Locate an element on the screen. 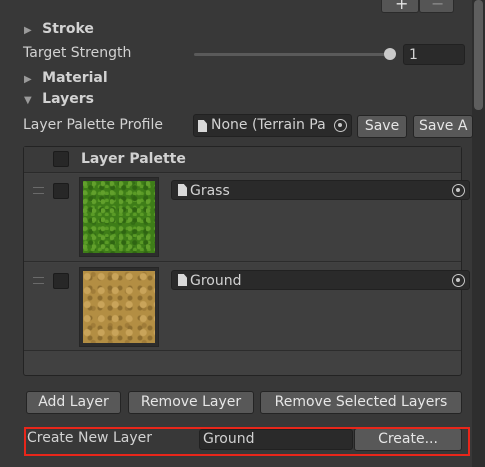  stroke-foldout: ▶ Stroke is located at coordinates (59, 29).